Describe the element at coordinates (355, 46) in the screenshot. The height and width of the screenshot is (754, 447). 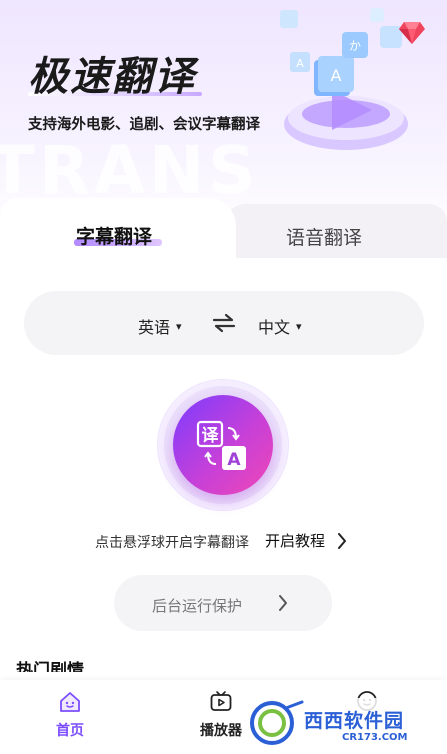
I see `illustration-glyph-ka: か` at that location.